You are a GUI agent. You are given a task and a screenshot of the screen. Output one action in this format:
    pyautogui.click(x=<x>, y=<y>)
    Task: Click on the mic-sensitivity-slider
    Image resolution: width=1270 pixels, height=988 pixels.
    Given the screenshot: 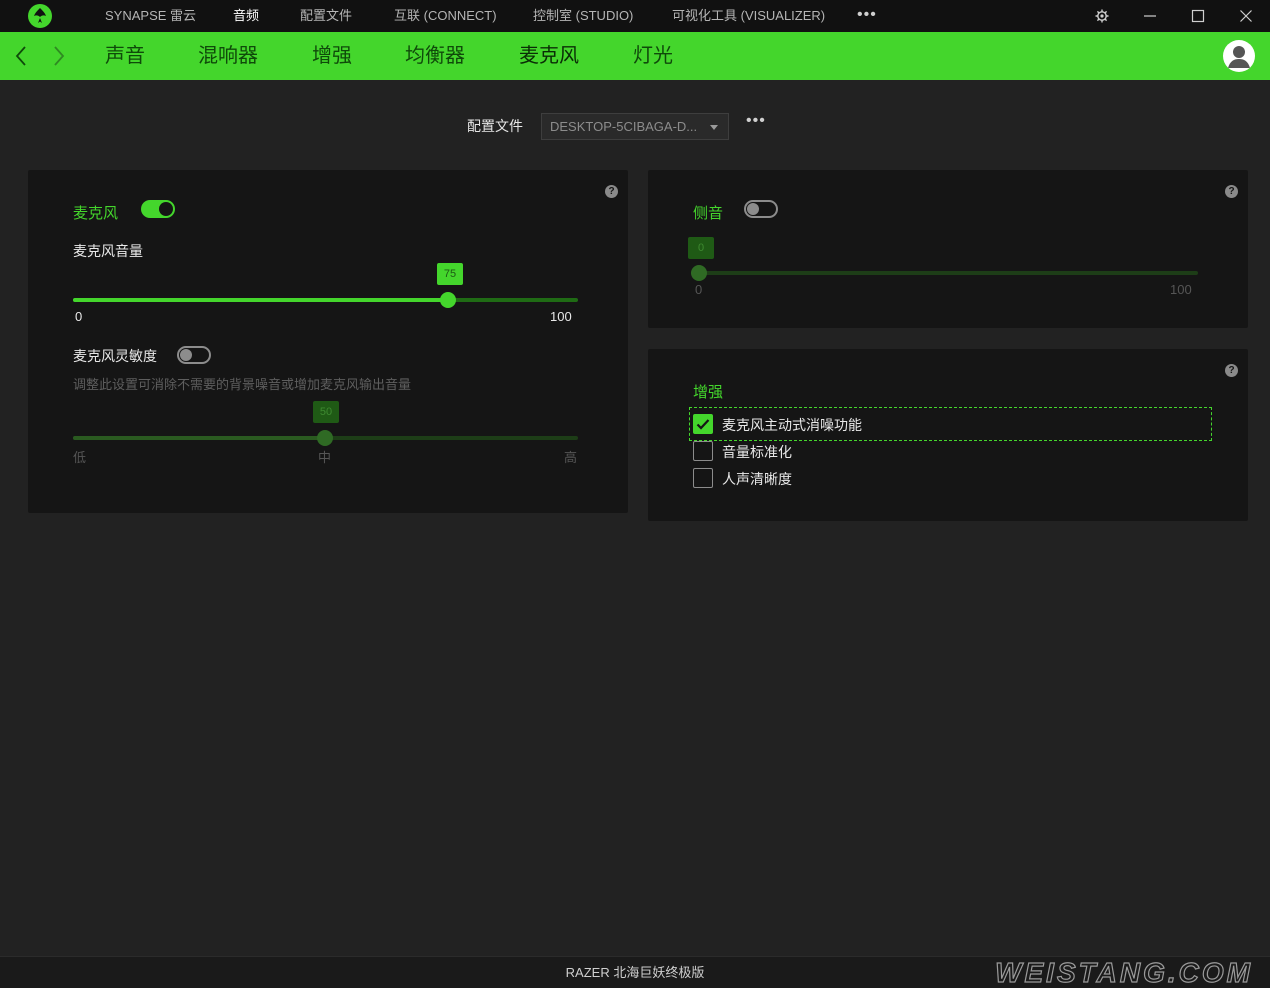 What is the action you would take?
    pyautogui.click(x=325, y=438)
    